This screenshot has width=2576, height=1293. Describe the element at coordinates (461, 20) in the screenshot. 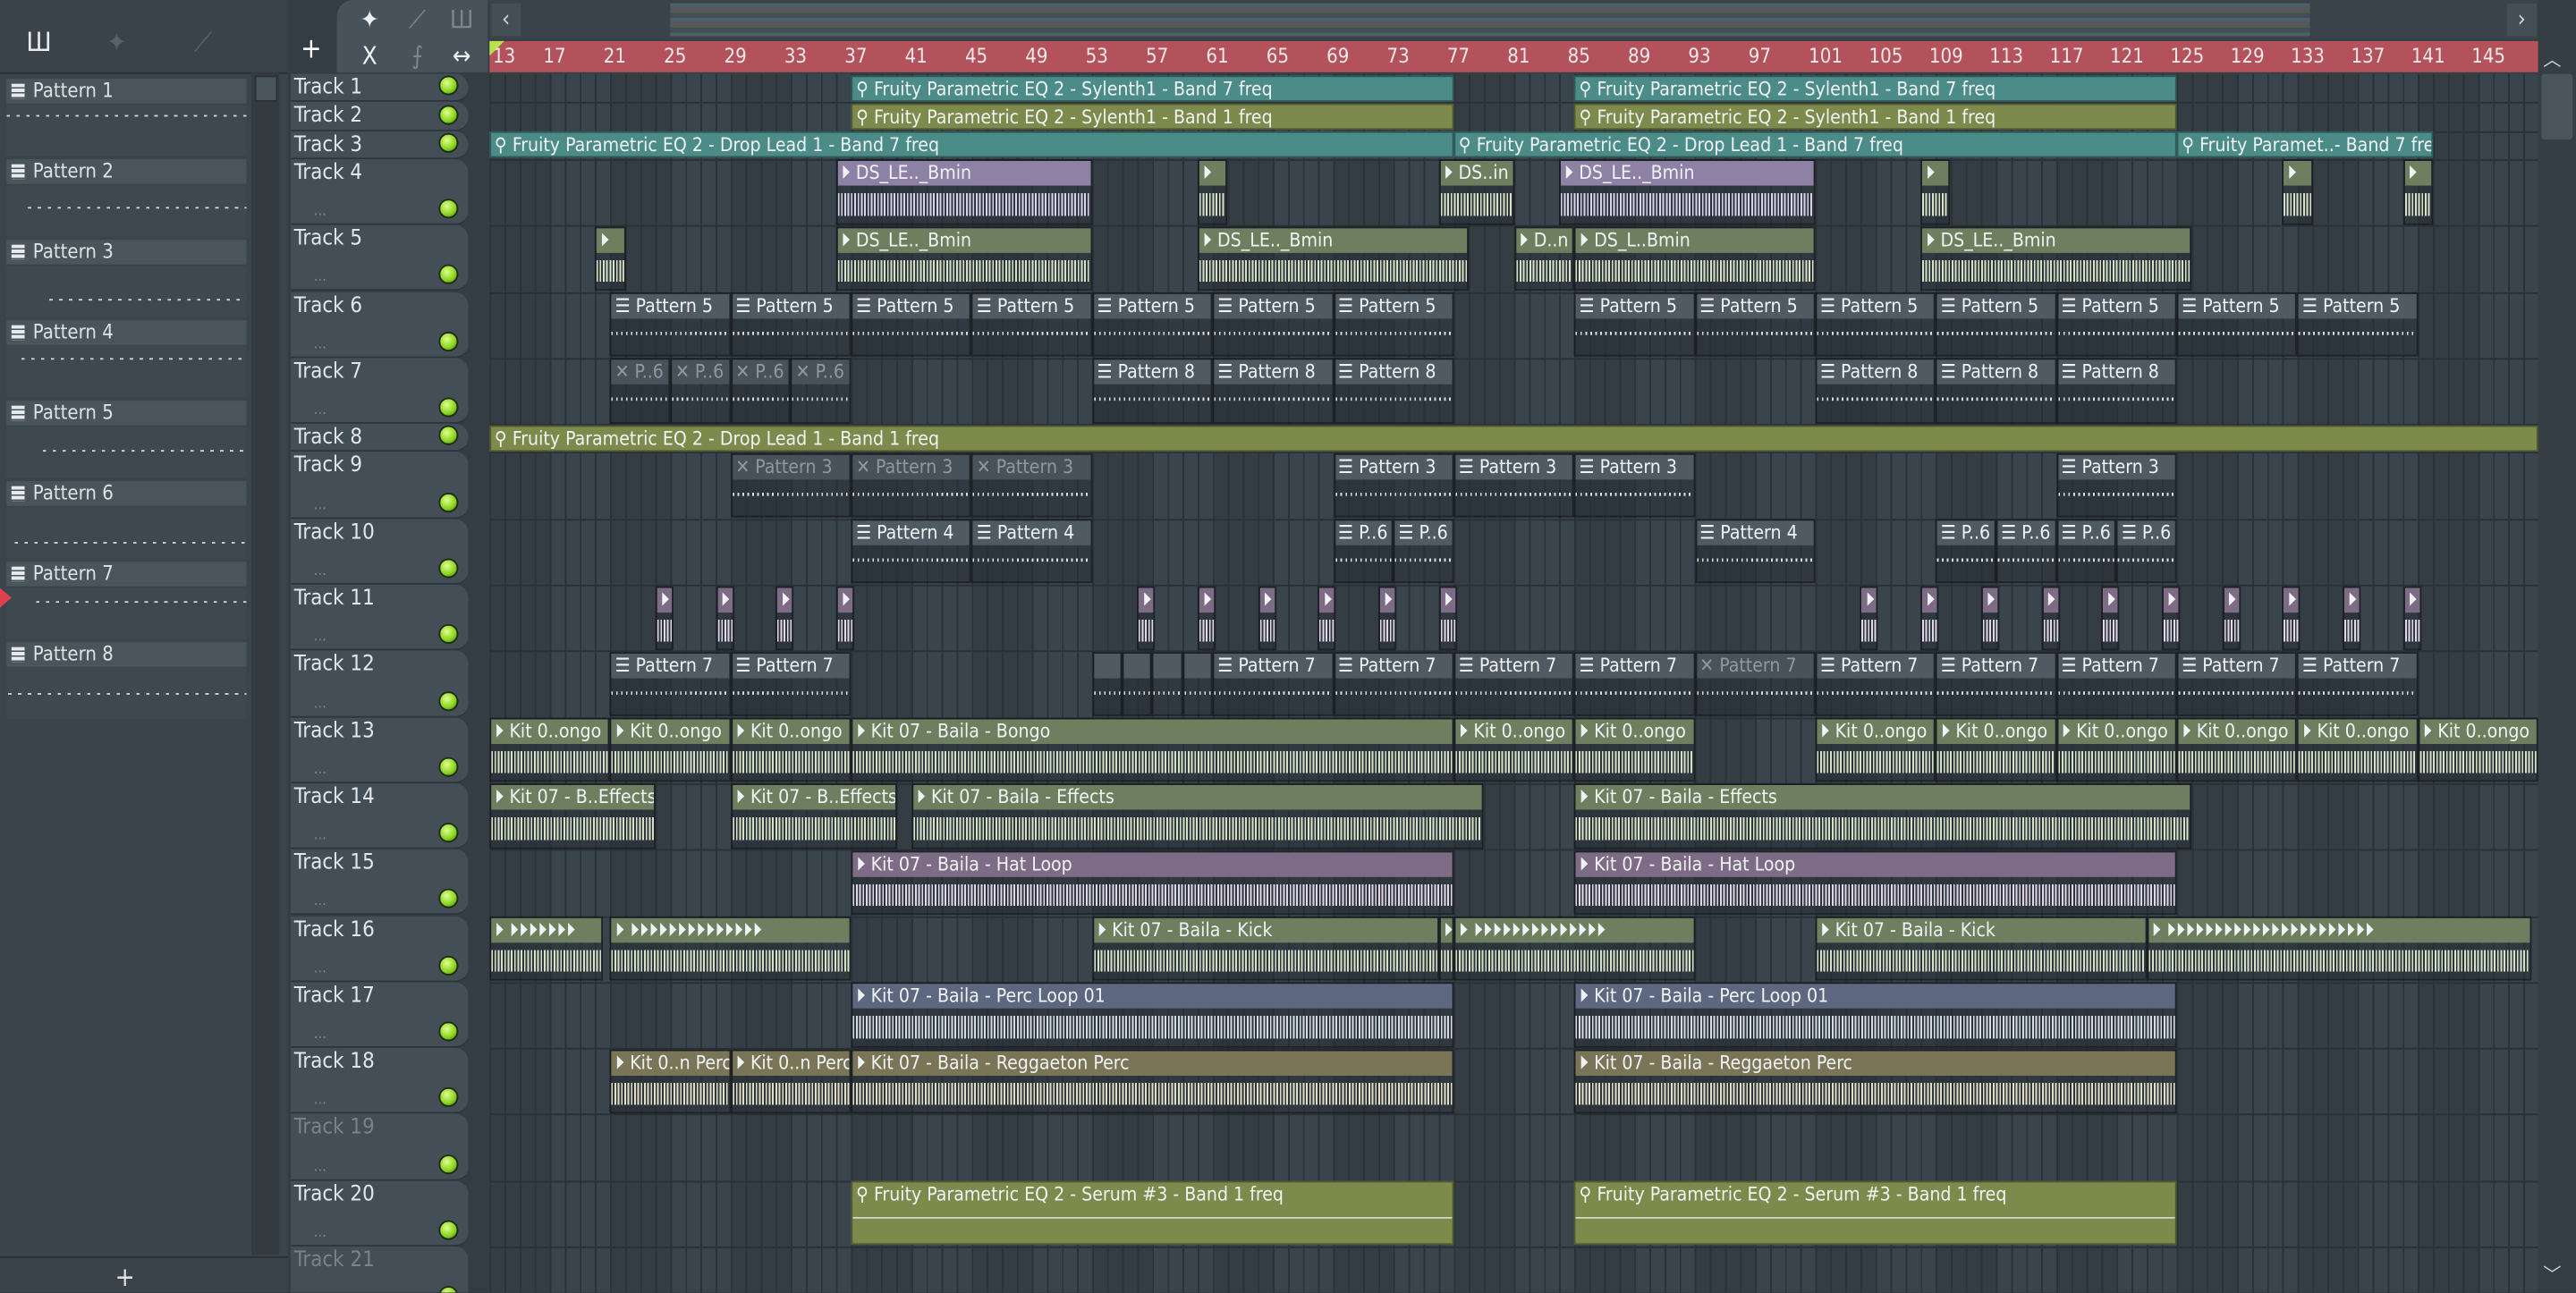

I see `piano-roll-icon: Ш` at that location.